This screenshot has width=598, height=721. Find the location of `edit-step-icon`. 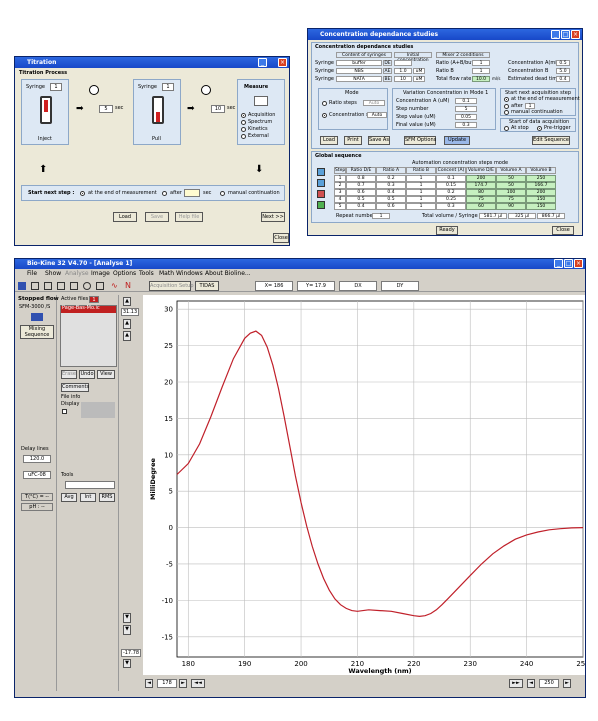

edit-step-icon is located at coordinates (321, 183).